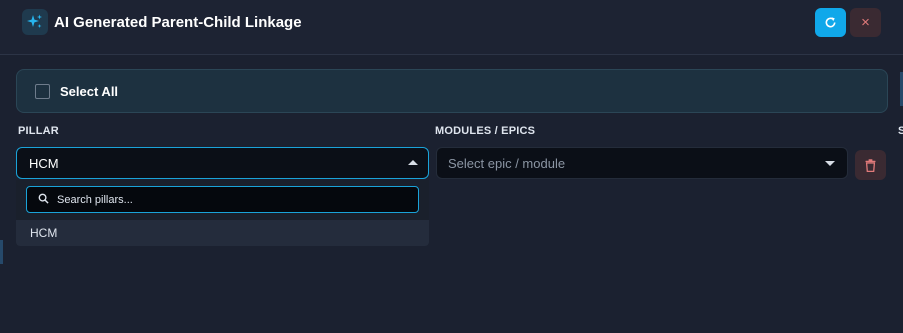  I want to click on modal-title: AI Generated Parent-Child Linkage, so click(178, 22).